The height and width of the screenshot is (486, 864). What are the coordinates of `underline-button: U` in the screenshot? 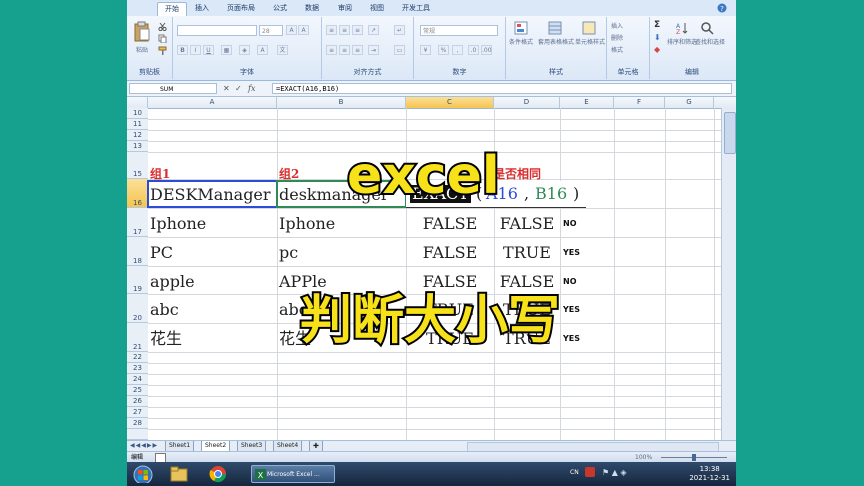 It's located at (208, 50).